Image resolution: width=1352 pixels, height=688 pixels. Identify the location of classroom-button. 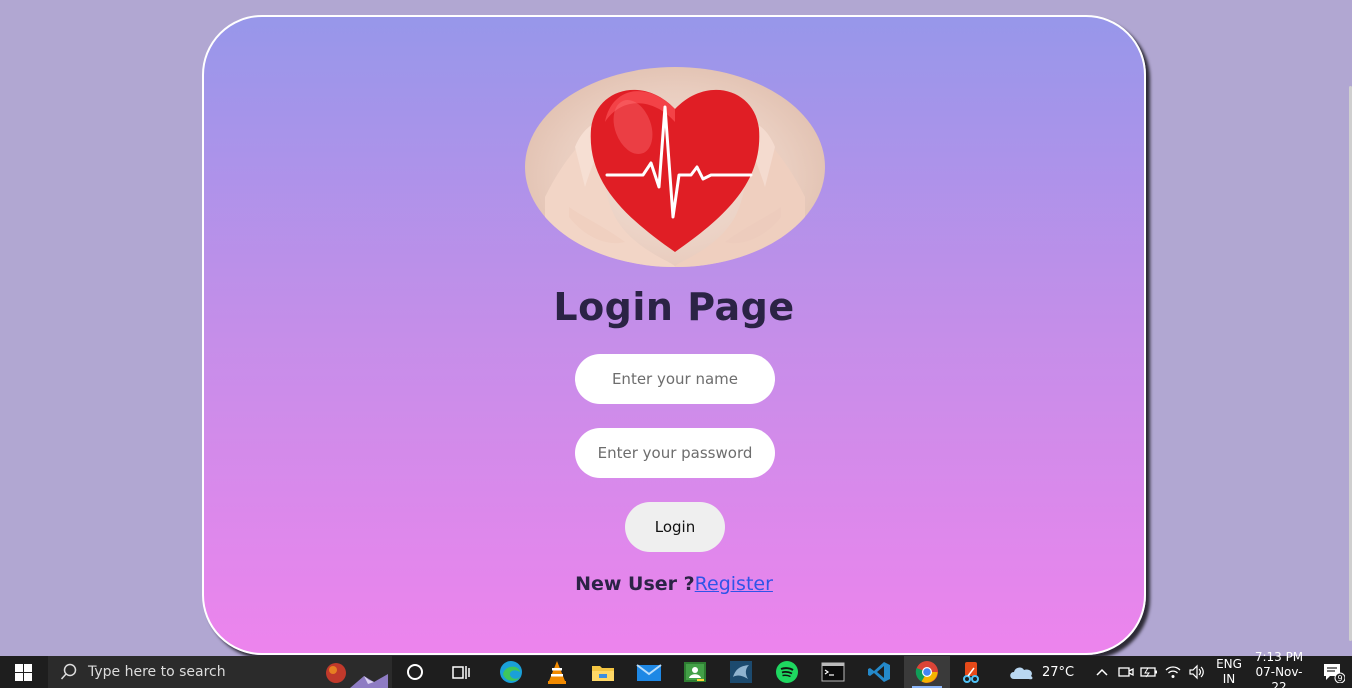
(695, 672).